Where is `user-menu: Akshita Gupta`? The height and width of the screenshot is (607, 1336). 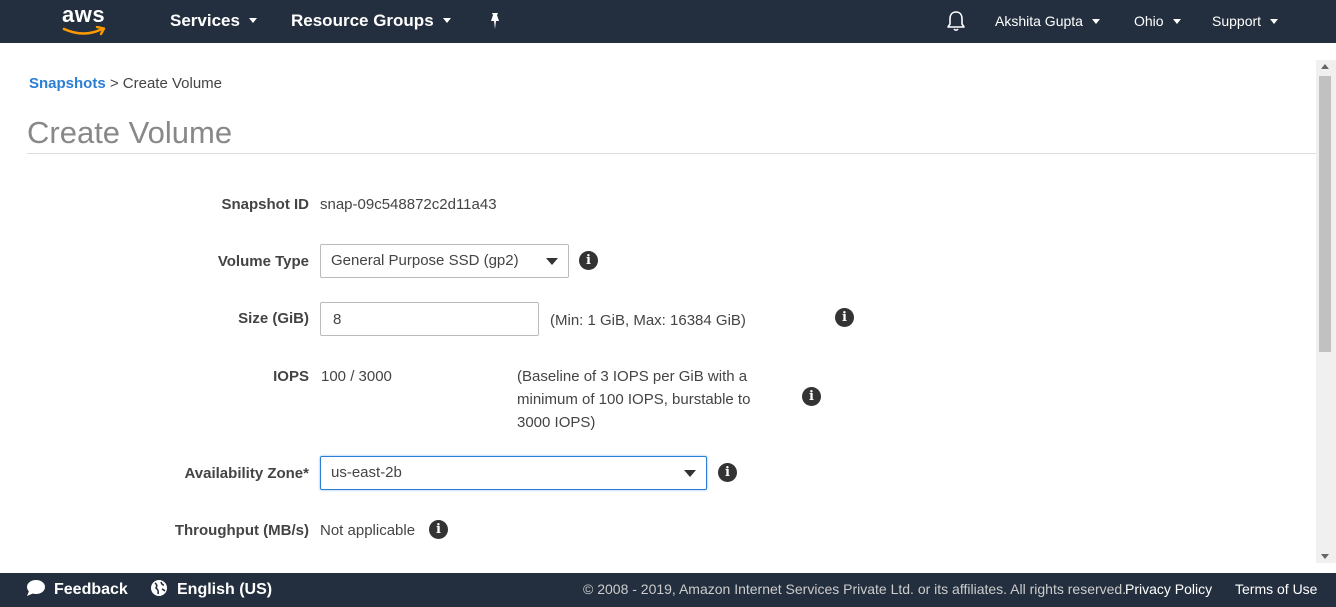
user-menu: Akshita Gupta is located at coordinates (1047, 21).